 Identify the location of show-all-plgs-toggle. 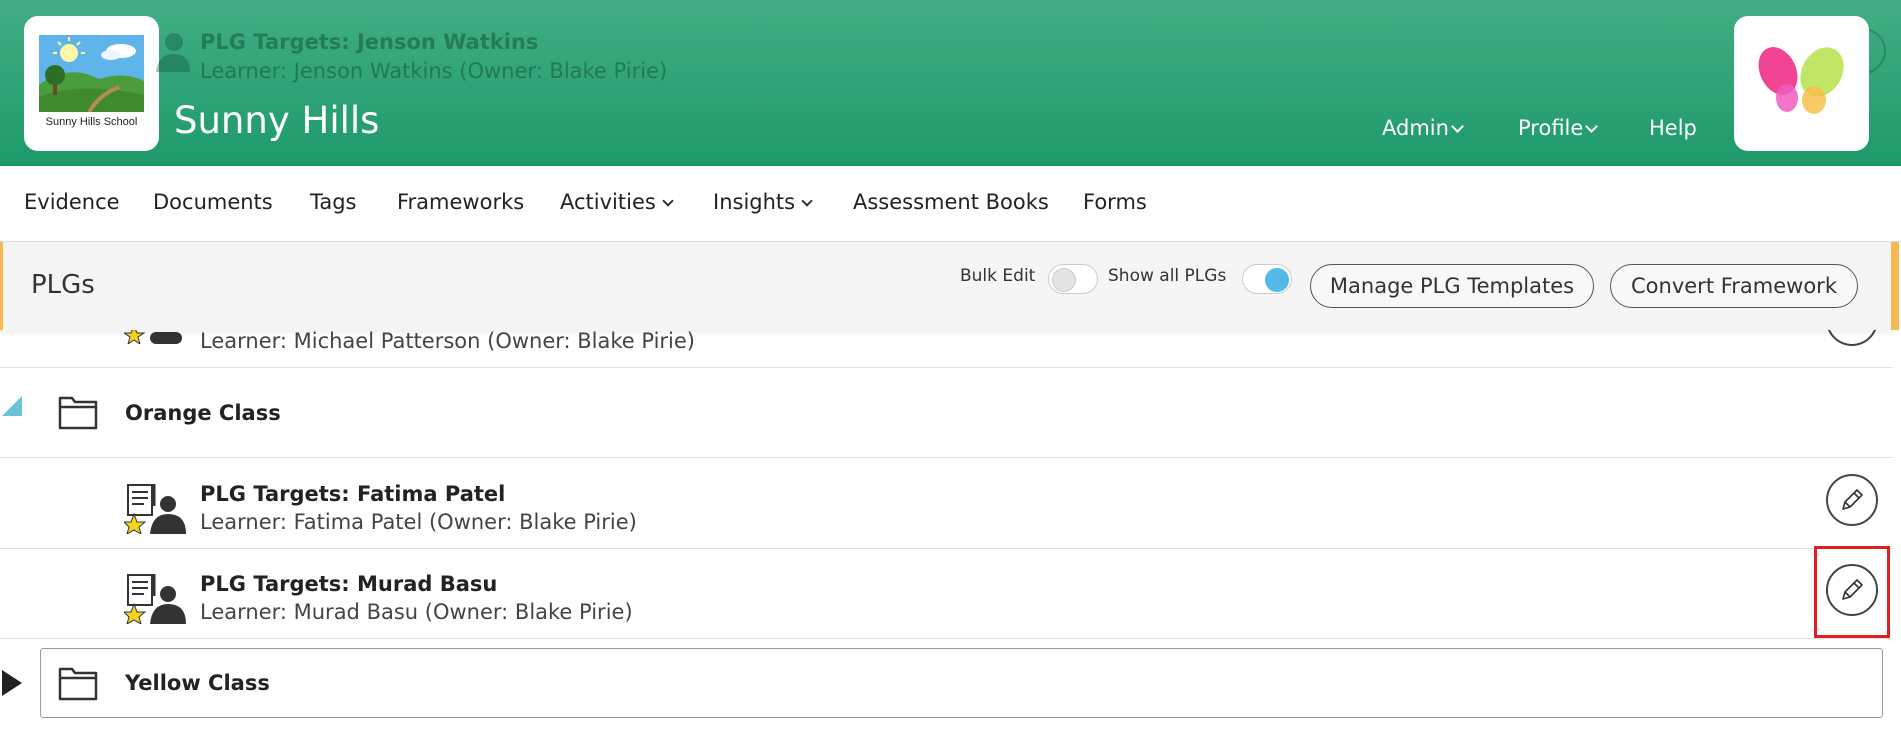
(1267, 279).